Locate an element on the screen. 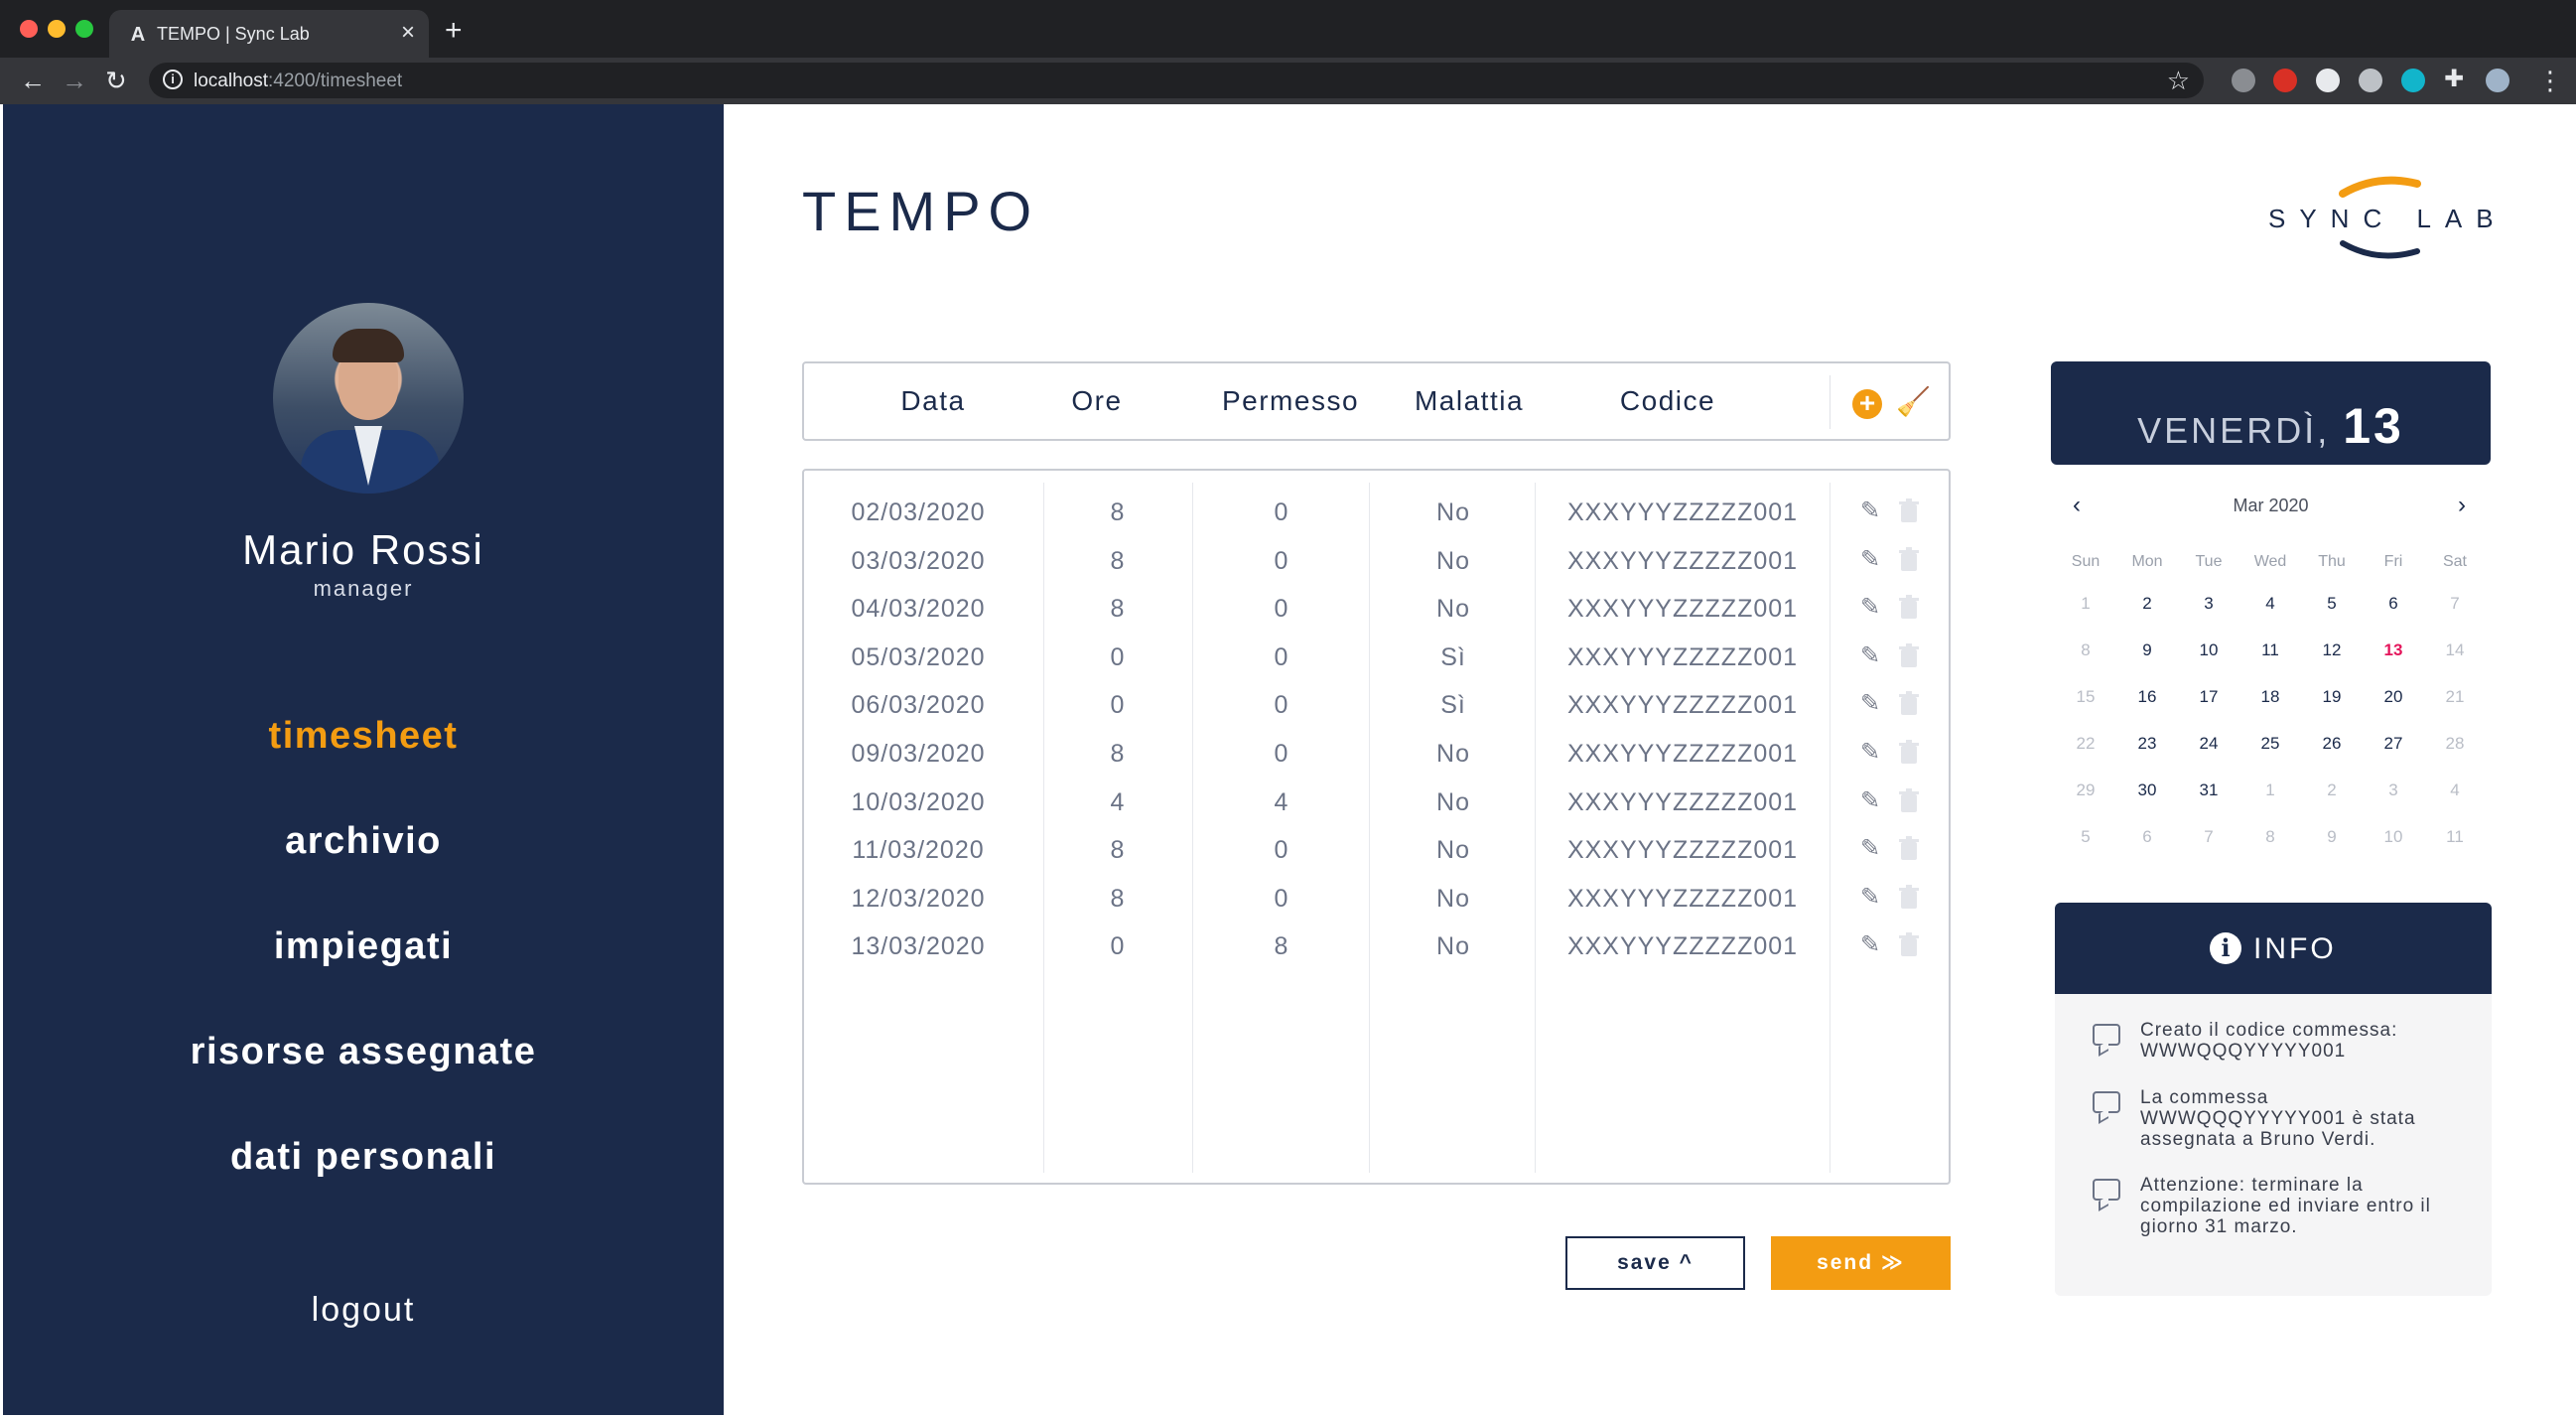 Image resolution: width=2576 pixels, height=1419 pixels. cell-malattia: No is located at coordinates (1453, 560).